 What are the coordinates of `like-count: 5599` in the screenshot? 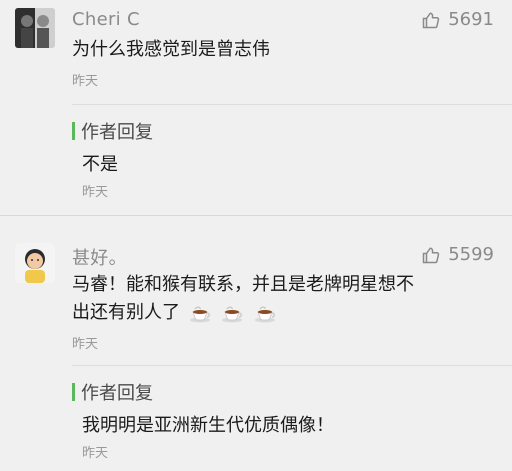 It's located at (471, 254).